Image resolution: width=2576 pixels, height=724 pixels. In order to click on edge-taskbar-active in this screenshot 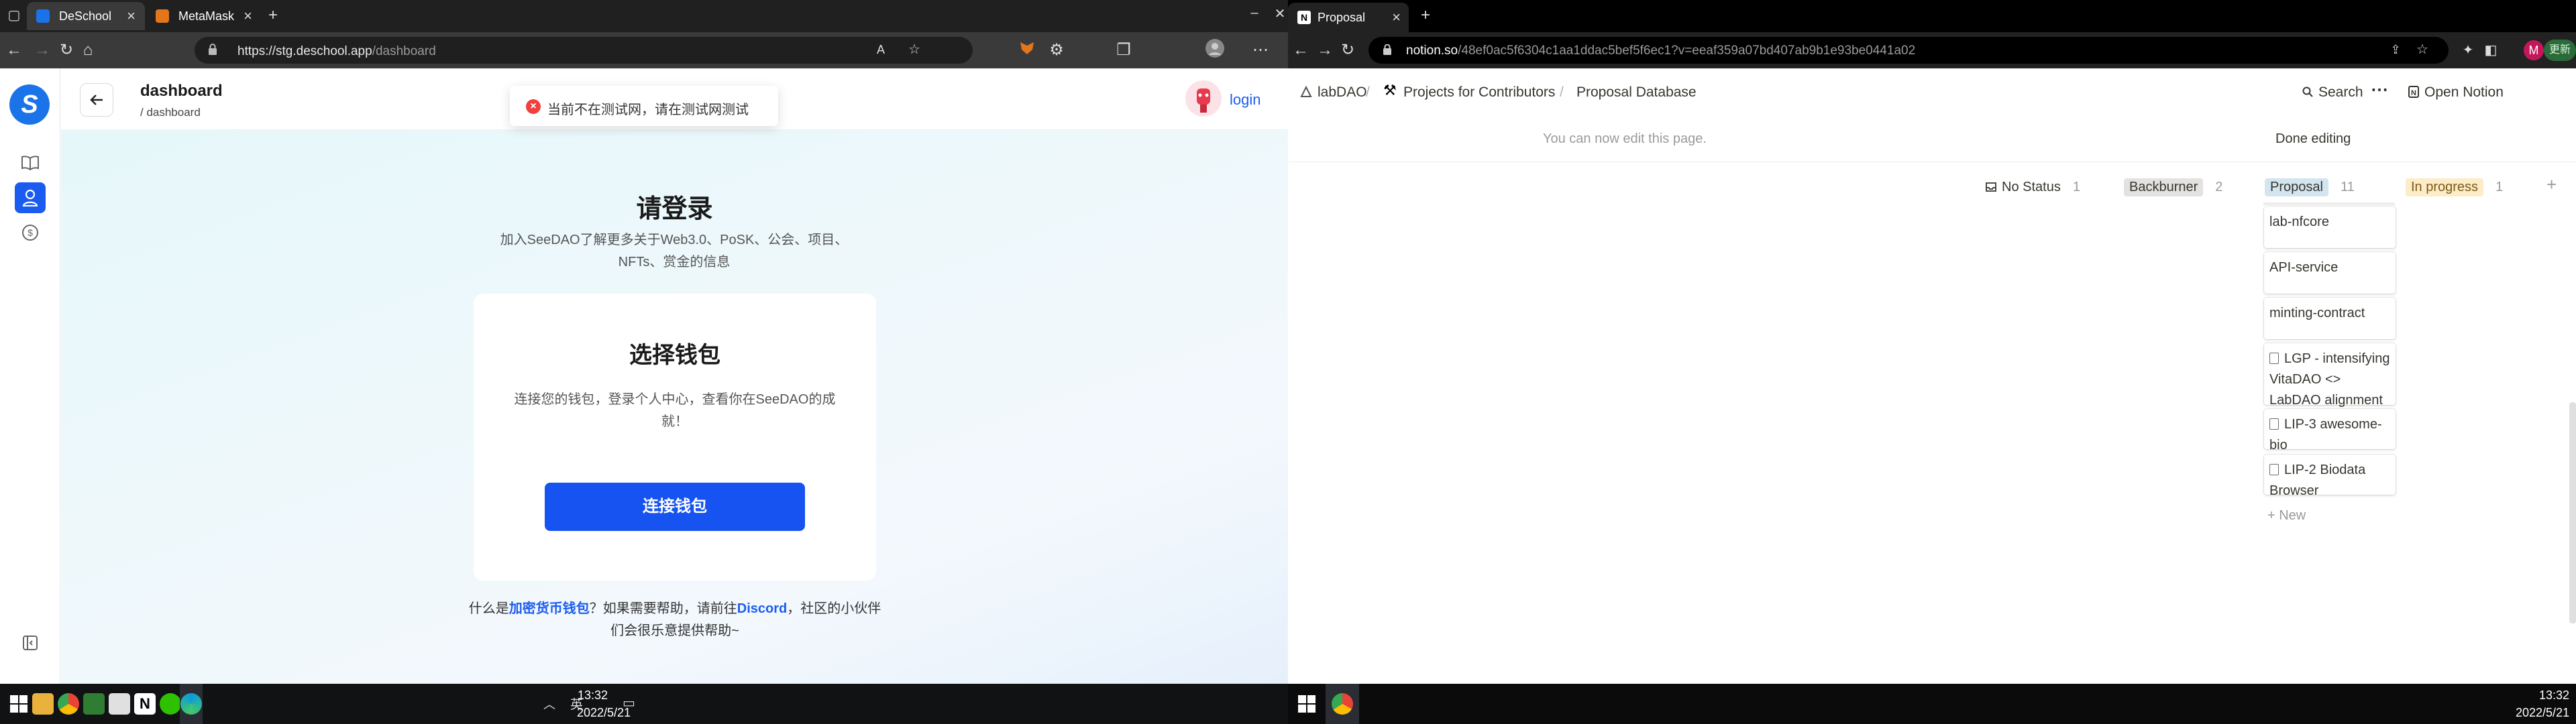, I will do `click(191, 704)`.